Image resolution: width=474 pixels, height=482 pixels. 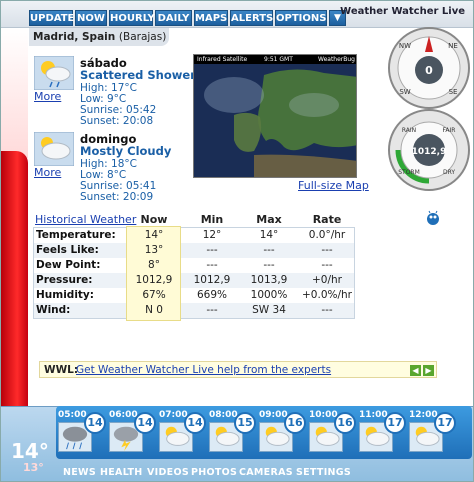 What do you see at coordinates (154, 219) in the screenshot?
I see `col-header-now: Now` at bounding box center [154, 219].